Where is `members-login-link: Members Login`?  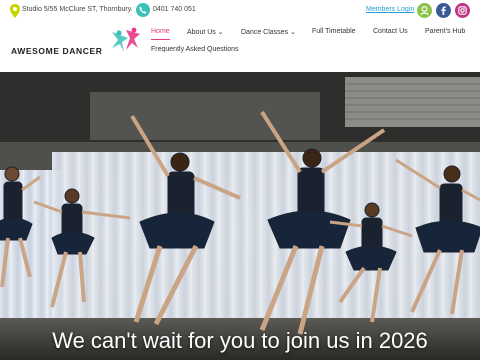
members-login-link: Members Login is located at coordinates (390, 9).